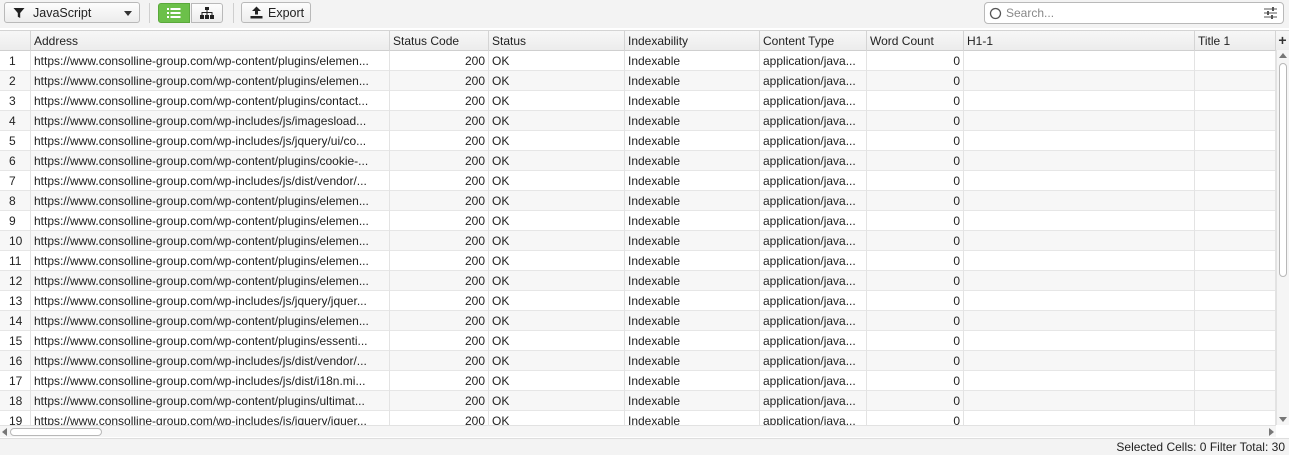  What do you see at coordinates (15, 41) in the screenshot?
I see `row-number-header` at bounding box center [15, 41].